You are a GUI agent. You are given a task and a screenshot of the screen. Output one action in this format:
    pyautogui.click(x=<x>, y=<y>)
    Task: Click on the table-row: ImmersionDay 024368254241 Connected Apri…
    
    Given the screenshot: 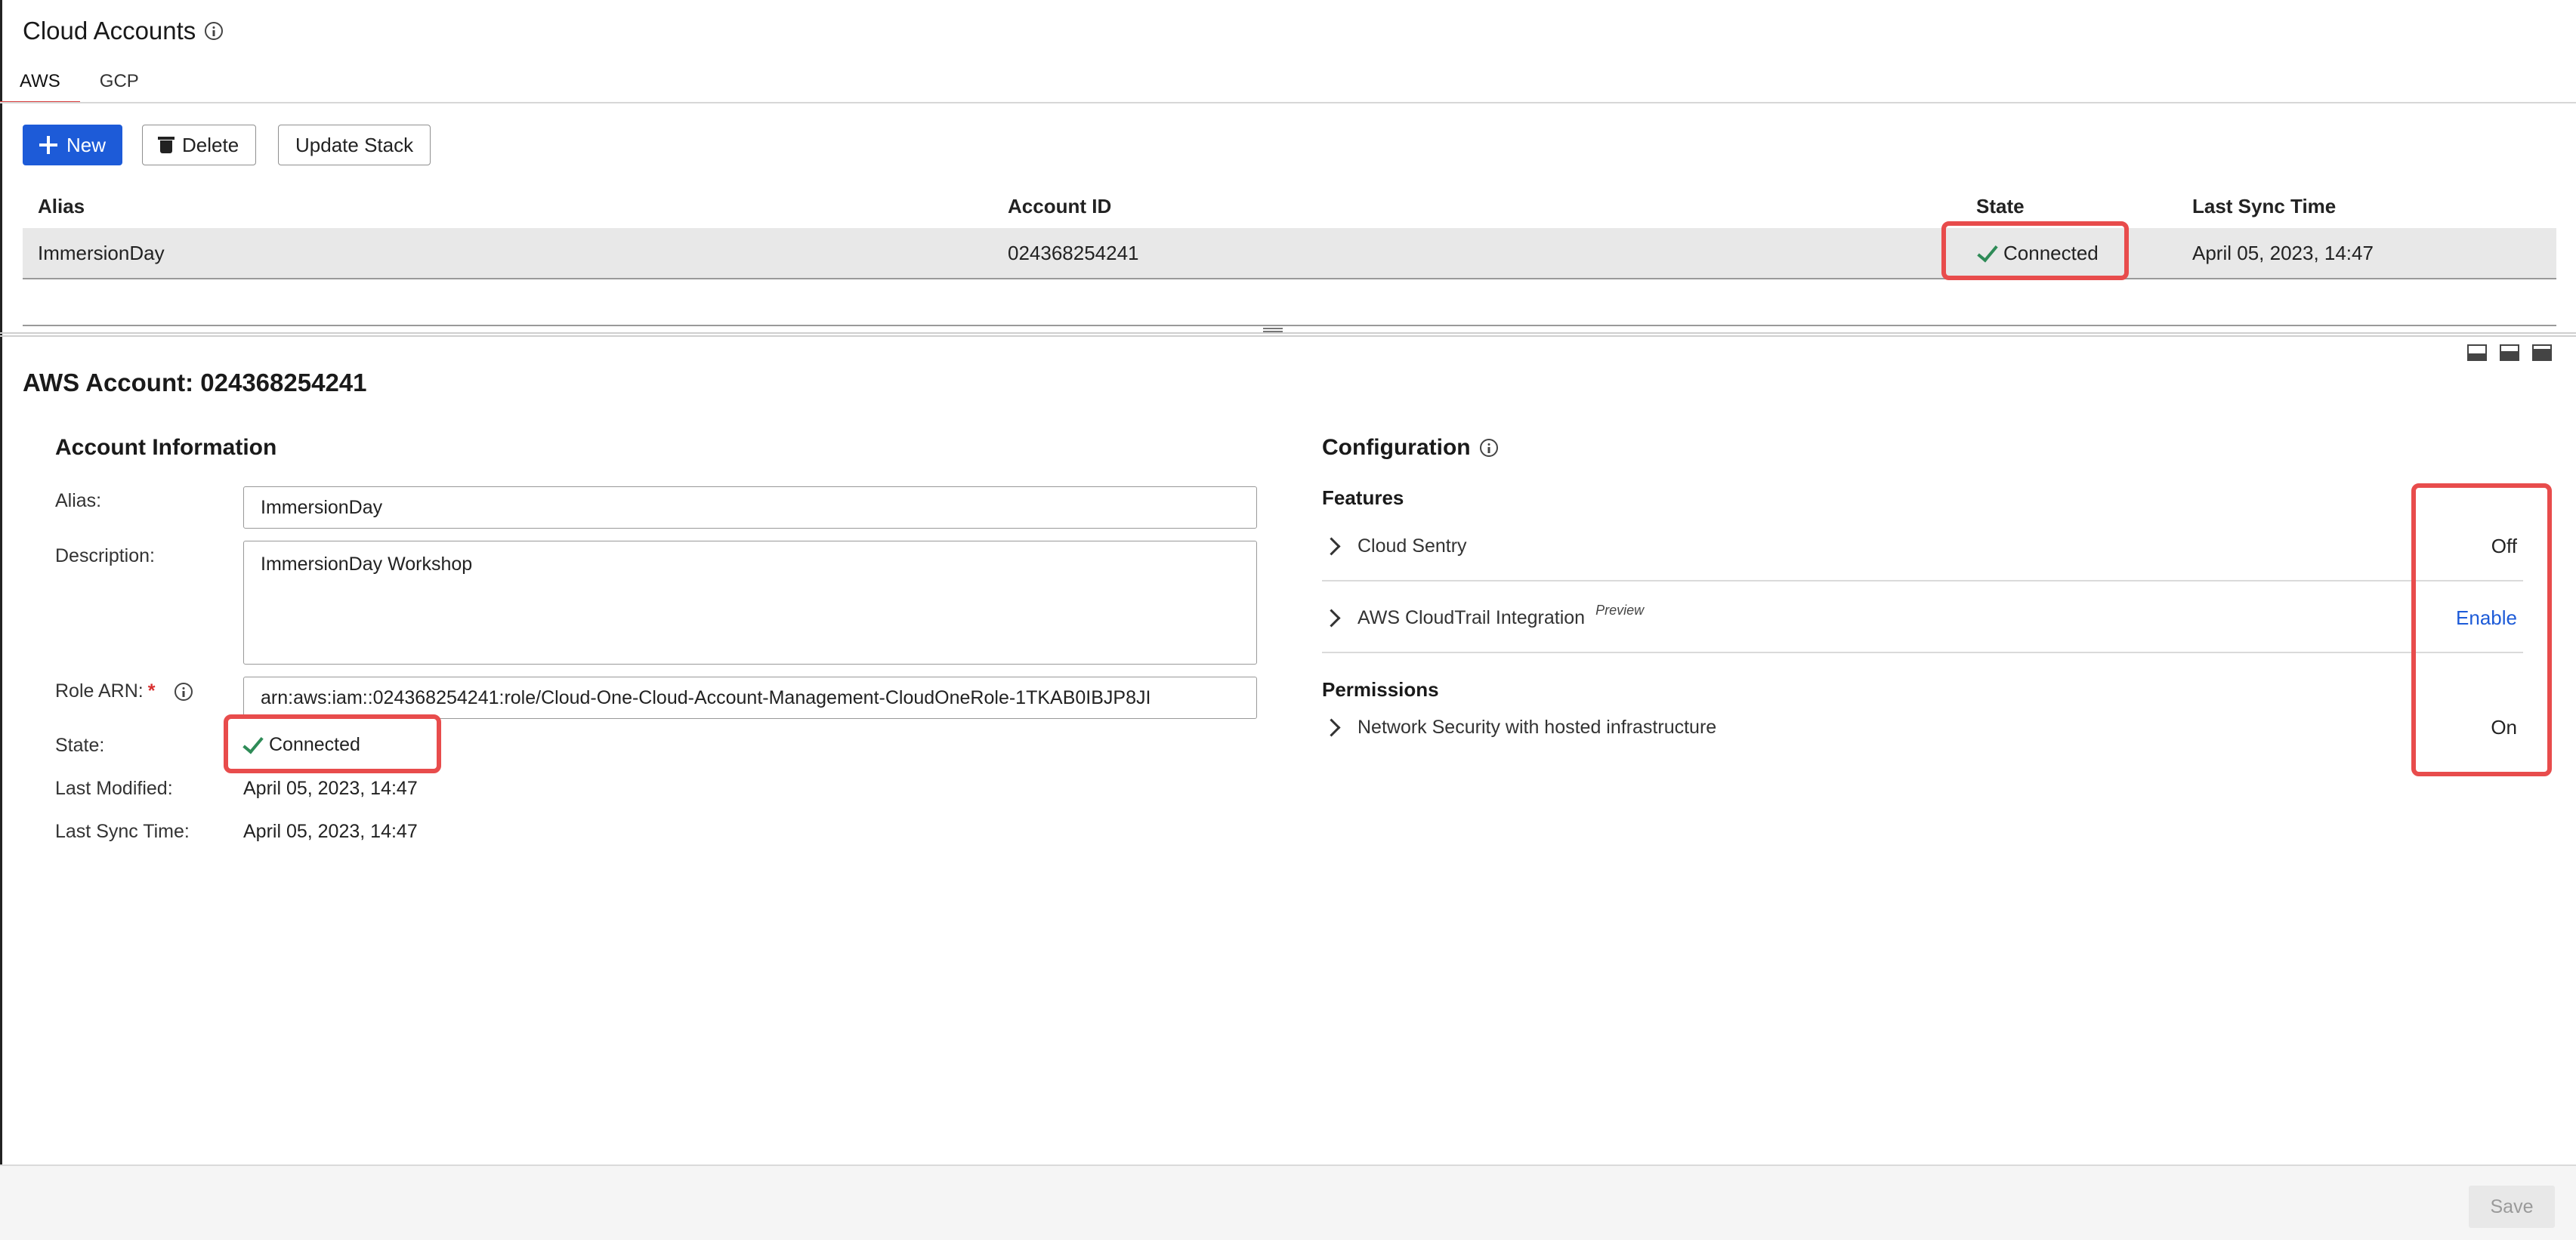 What is the action you would take?
    pyautogui.click(x=1289, y=253)
    